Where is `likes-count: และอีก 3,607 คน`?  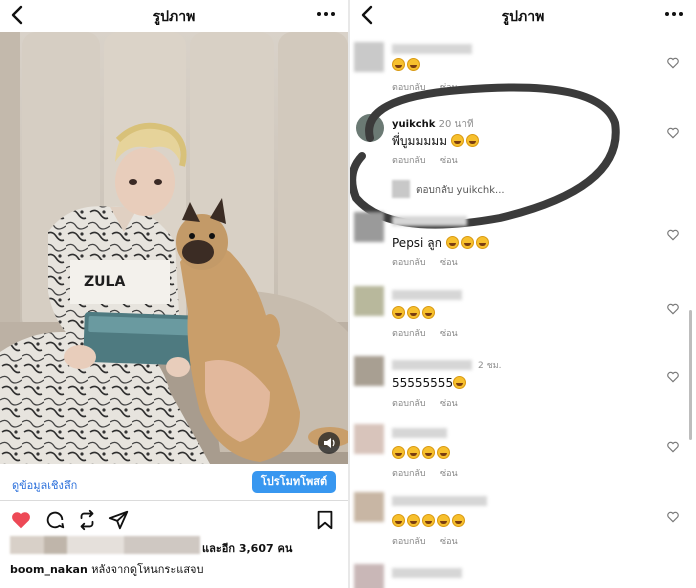 likes-count: และอีก 3,607 คน is located at coordinates (247, 548).